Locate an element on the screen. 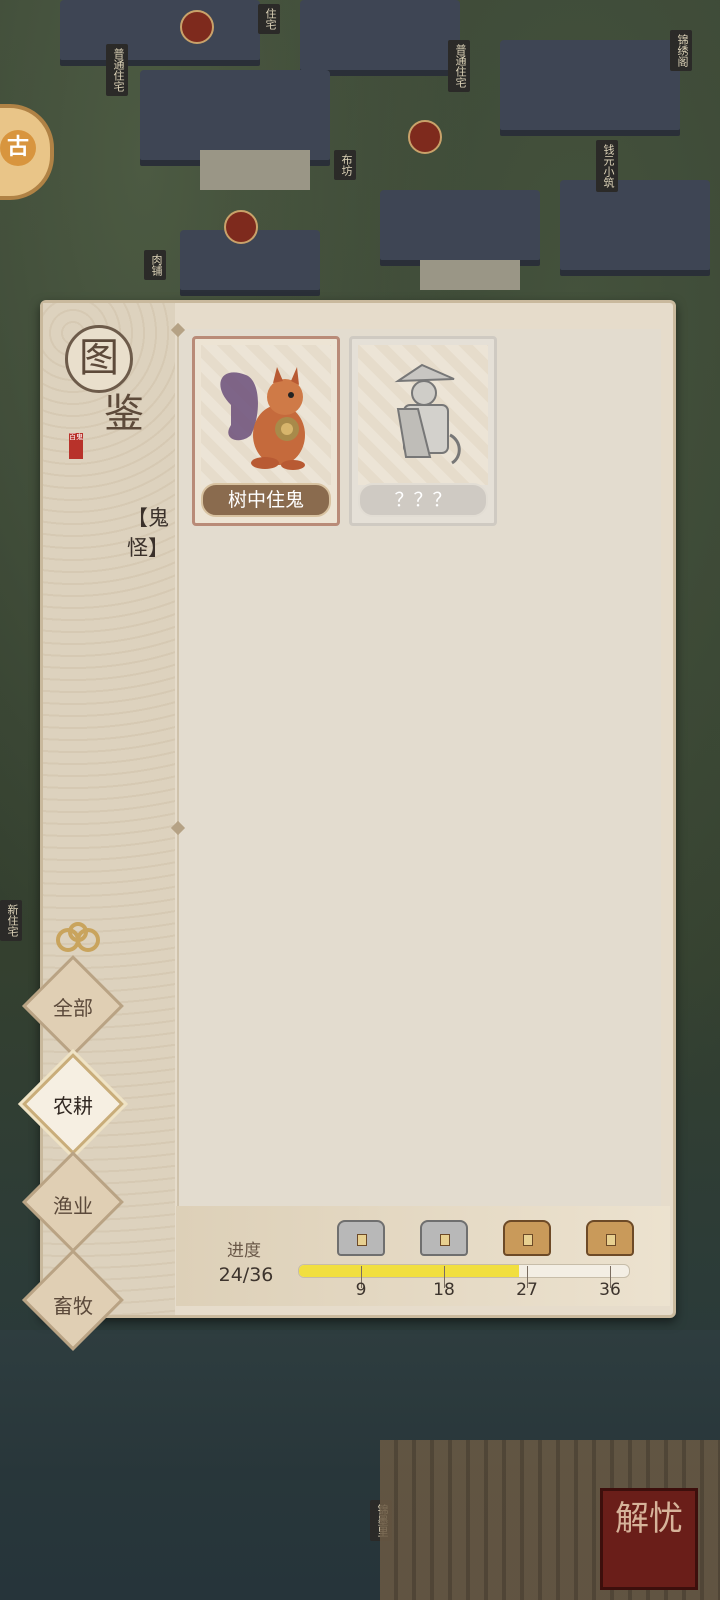 The width and height of the screenshot is (720, 1600). map-sign: 布坊 is located at coordinates (345, 165).